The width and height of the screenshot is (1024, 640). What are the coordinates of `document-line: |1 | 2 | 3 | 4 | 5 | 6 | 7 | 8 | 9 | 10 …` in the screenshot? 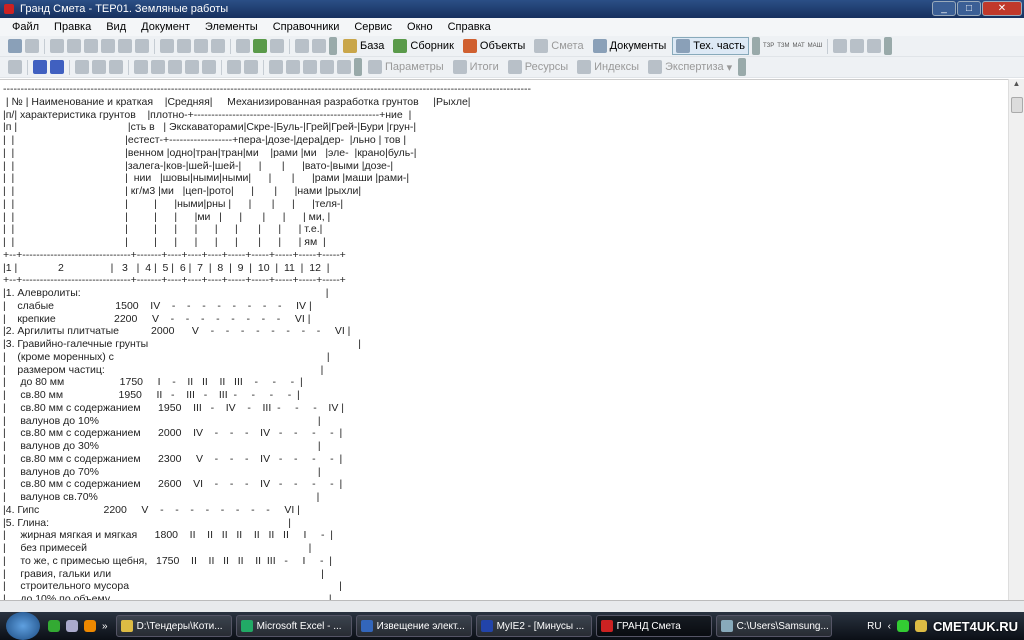 It's located at (166, 267).